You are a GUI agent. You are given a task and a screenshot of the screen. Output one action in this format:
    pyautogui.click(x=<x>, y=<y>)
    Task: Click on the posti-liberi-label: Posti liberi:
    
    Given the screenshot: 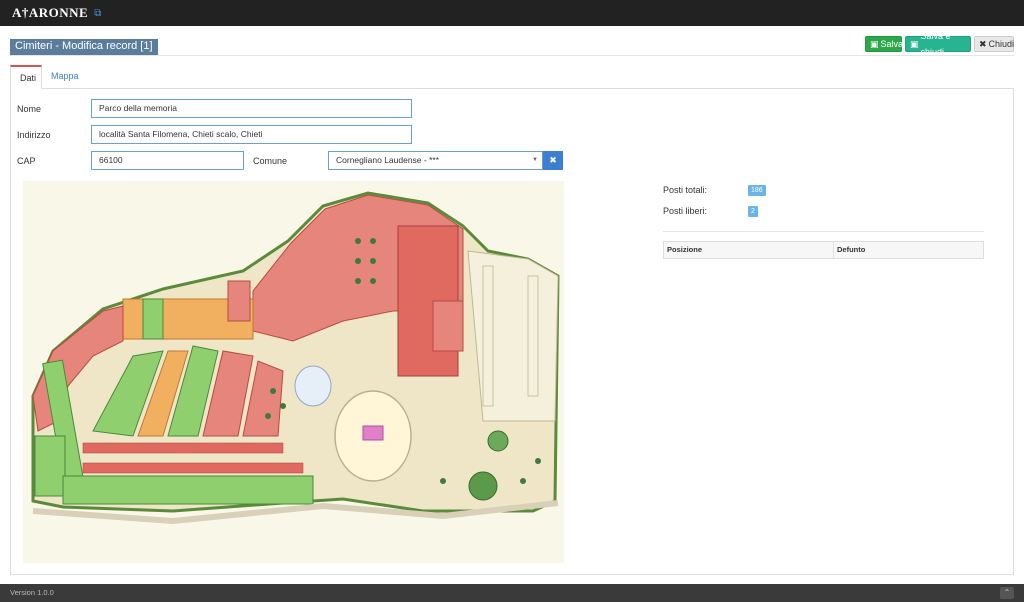 What is the action you would take?
    pyautogui.click(x=685, y=211)
    